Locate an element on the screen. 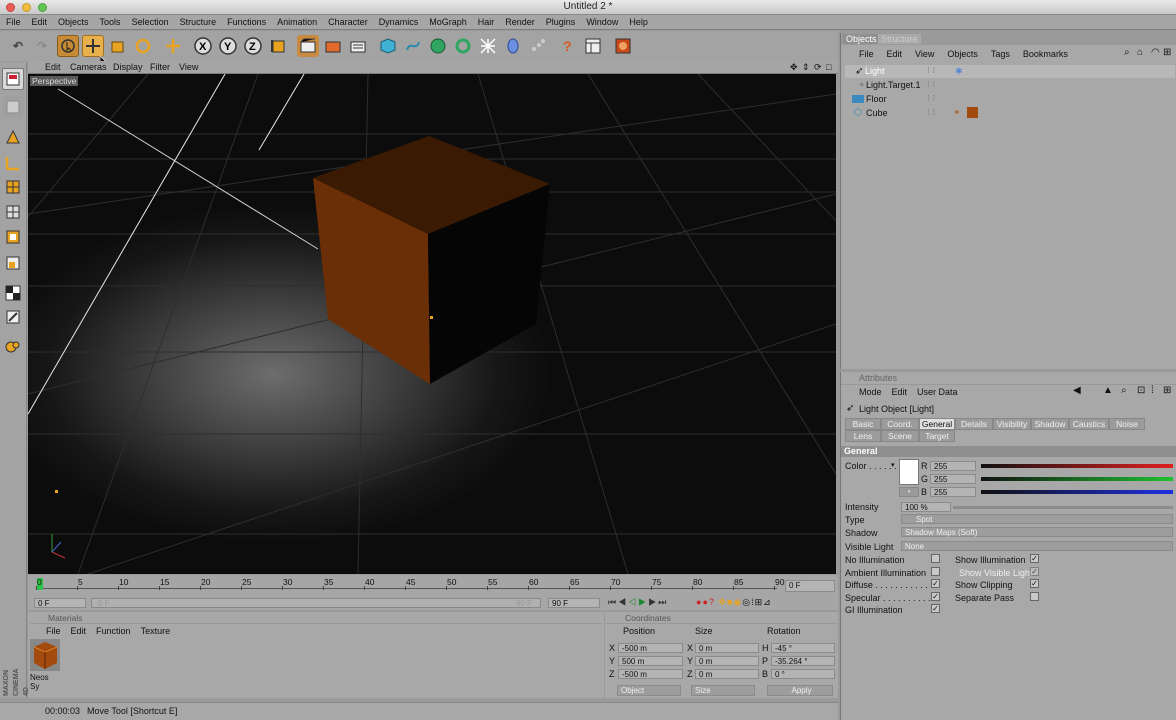 This screenshot has width=1176, height=720. materials-menu-edit: Edit is located at coordinates (79, 631).